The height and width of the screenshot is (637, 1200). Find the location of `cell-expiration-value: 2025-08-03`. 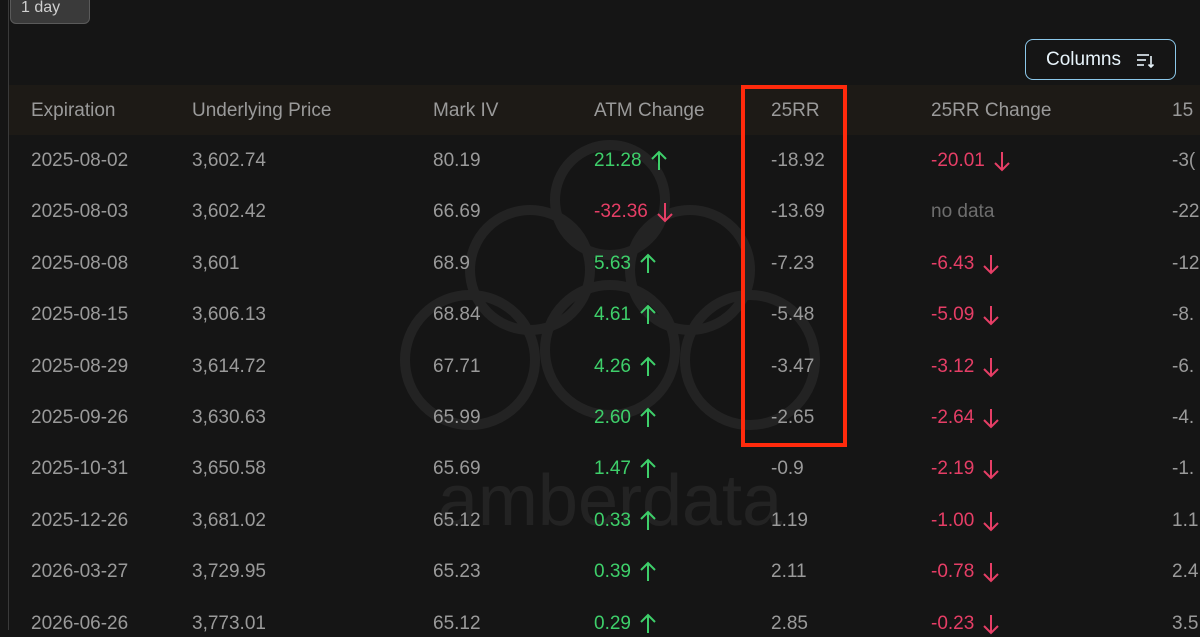

cell-expiration-value: 2025-08-03 is located at coordinates (80, 212).